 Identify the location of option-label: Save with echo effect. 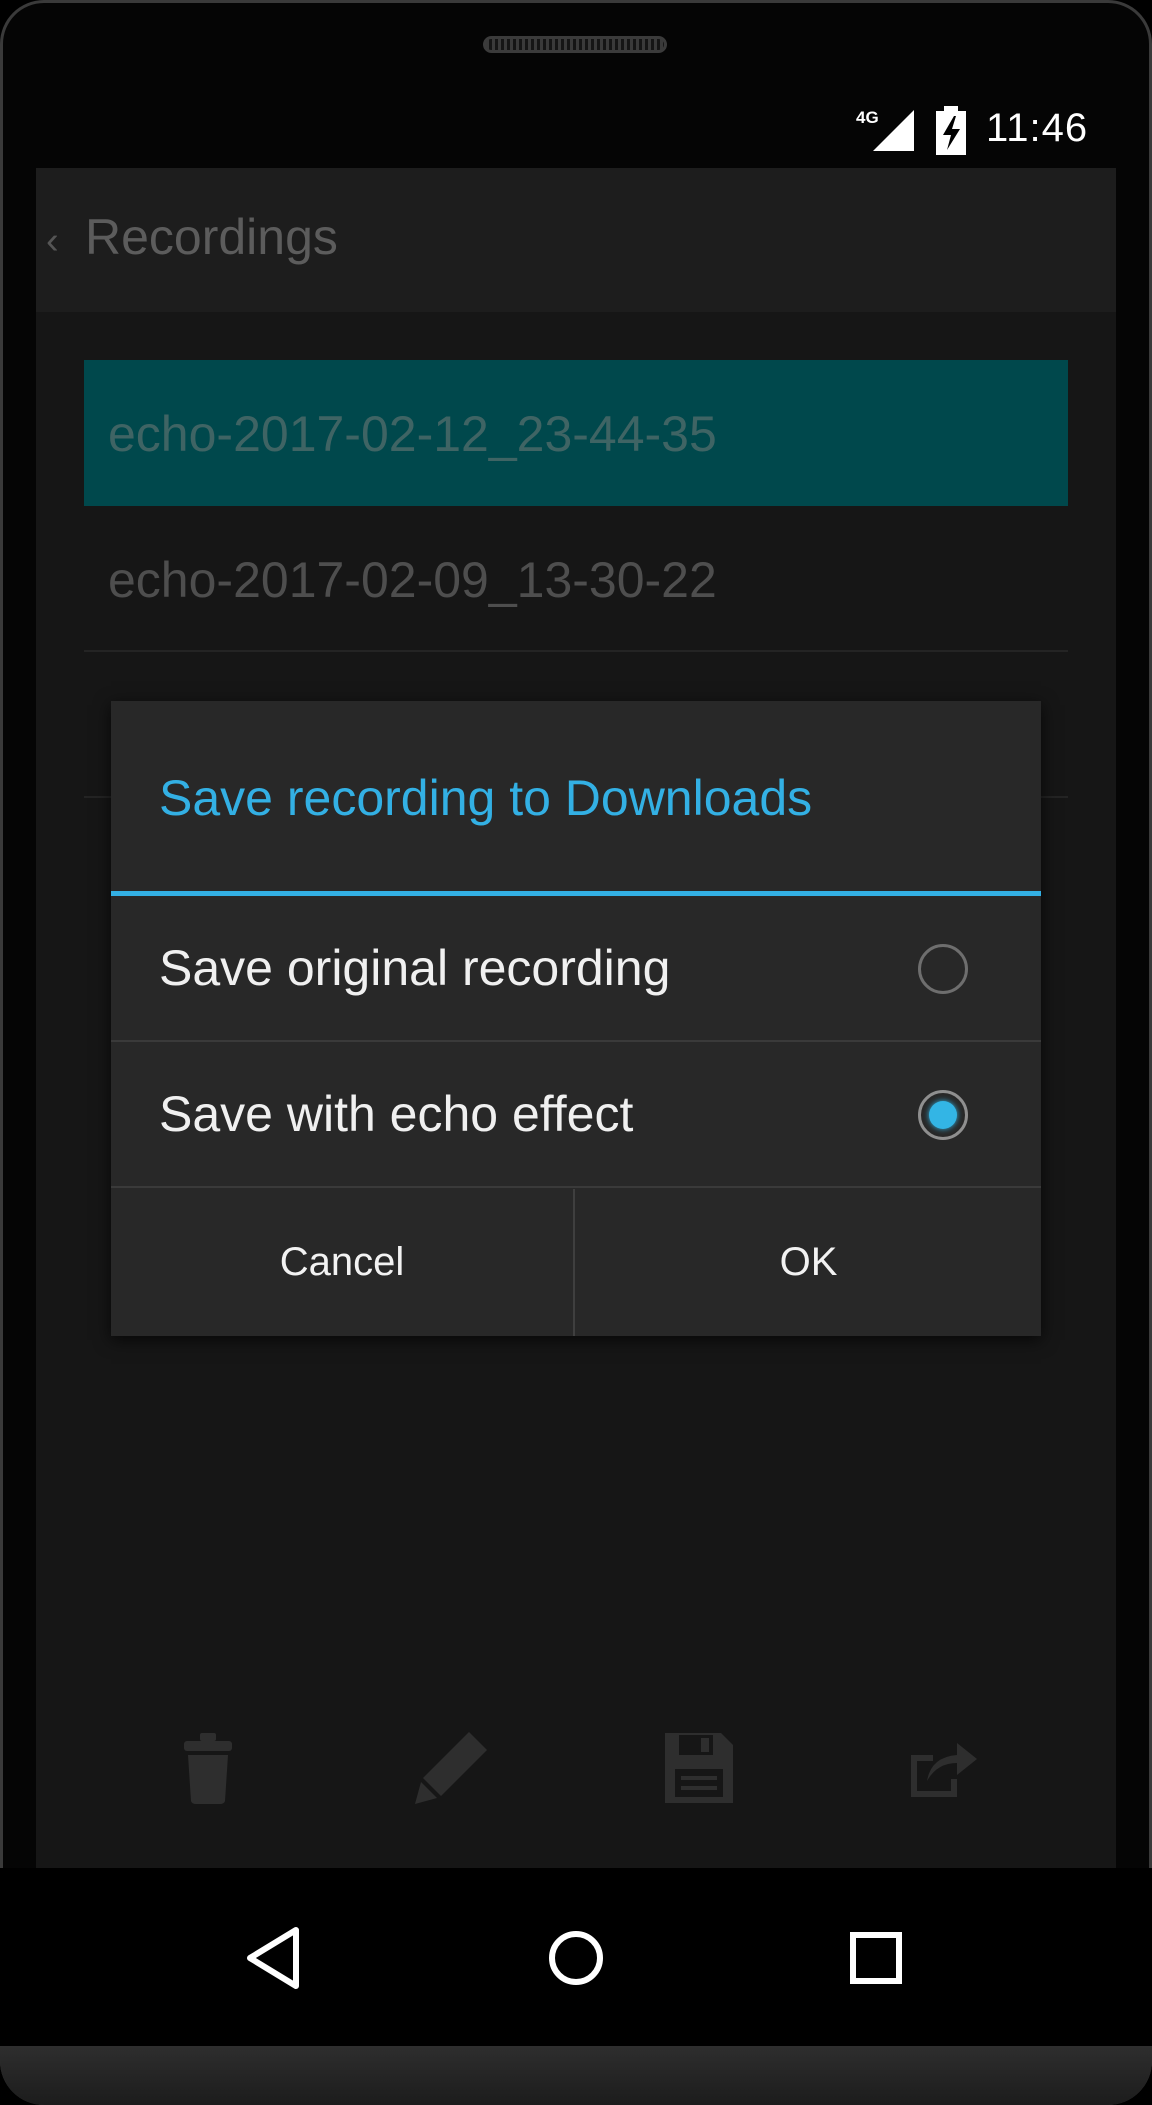
(396, 1114).